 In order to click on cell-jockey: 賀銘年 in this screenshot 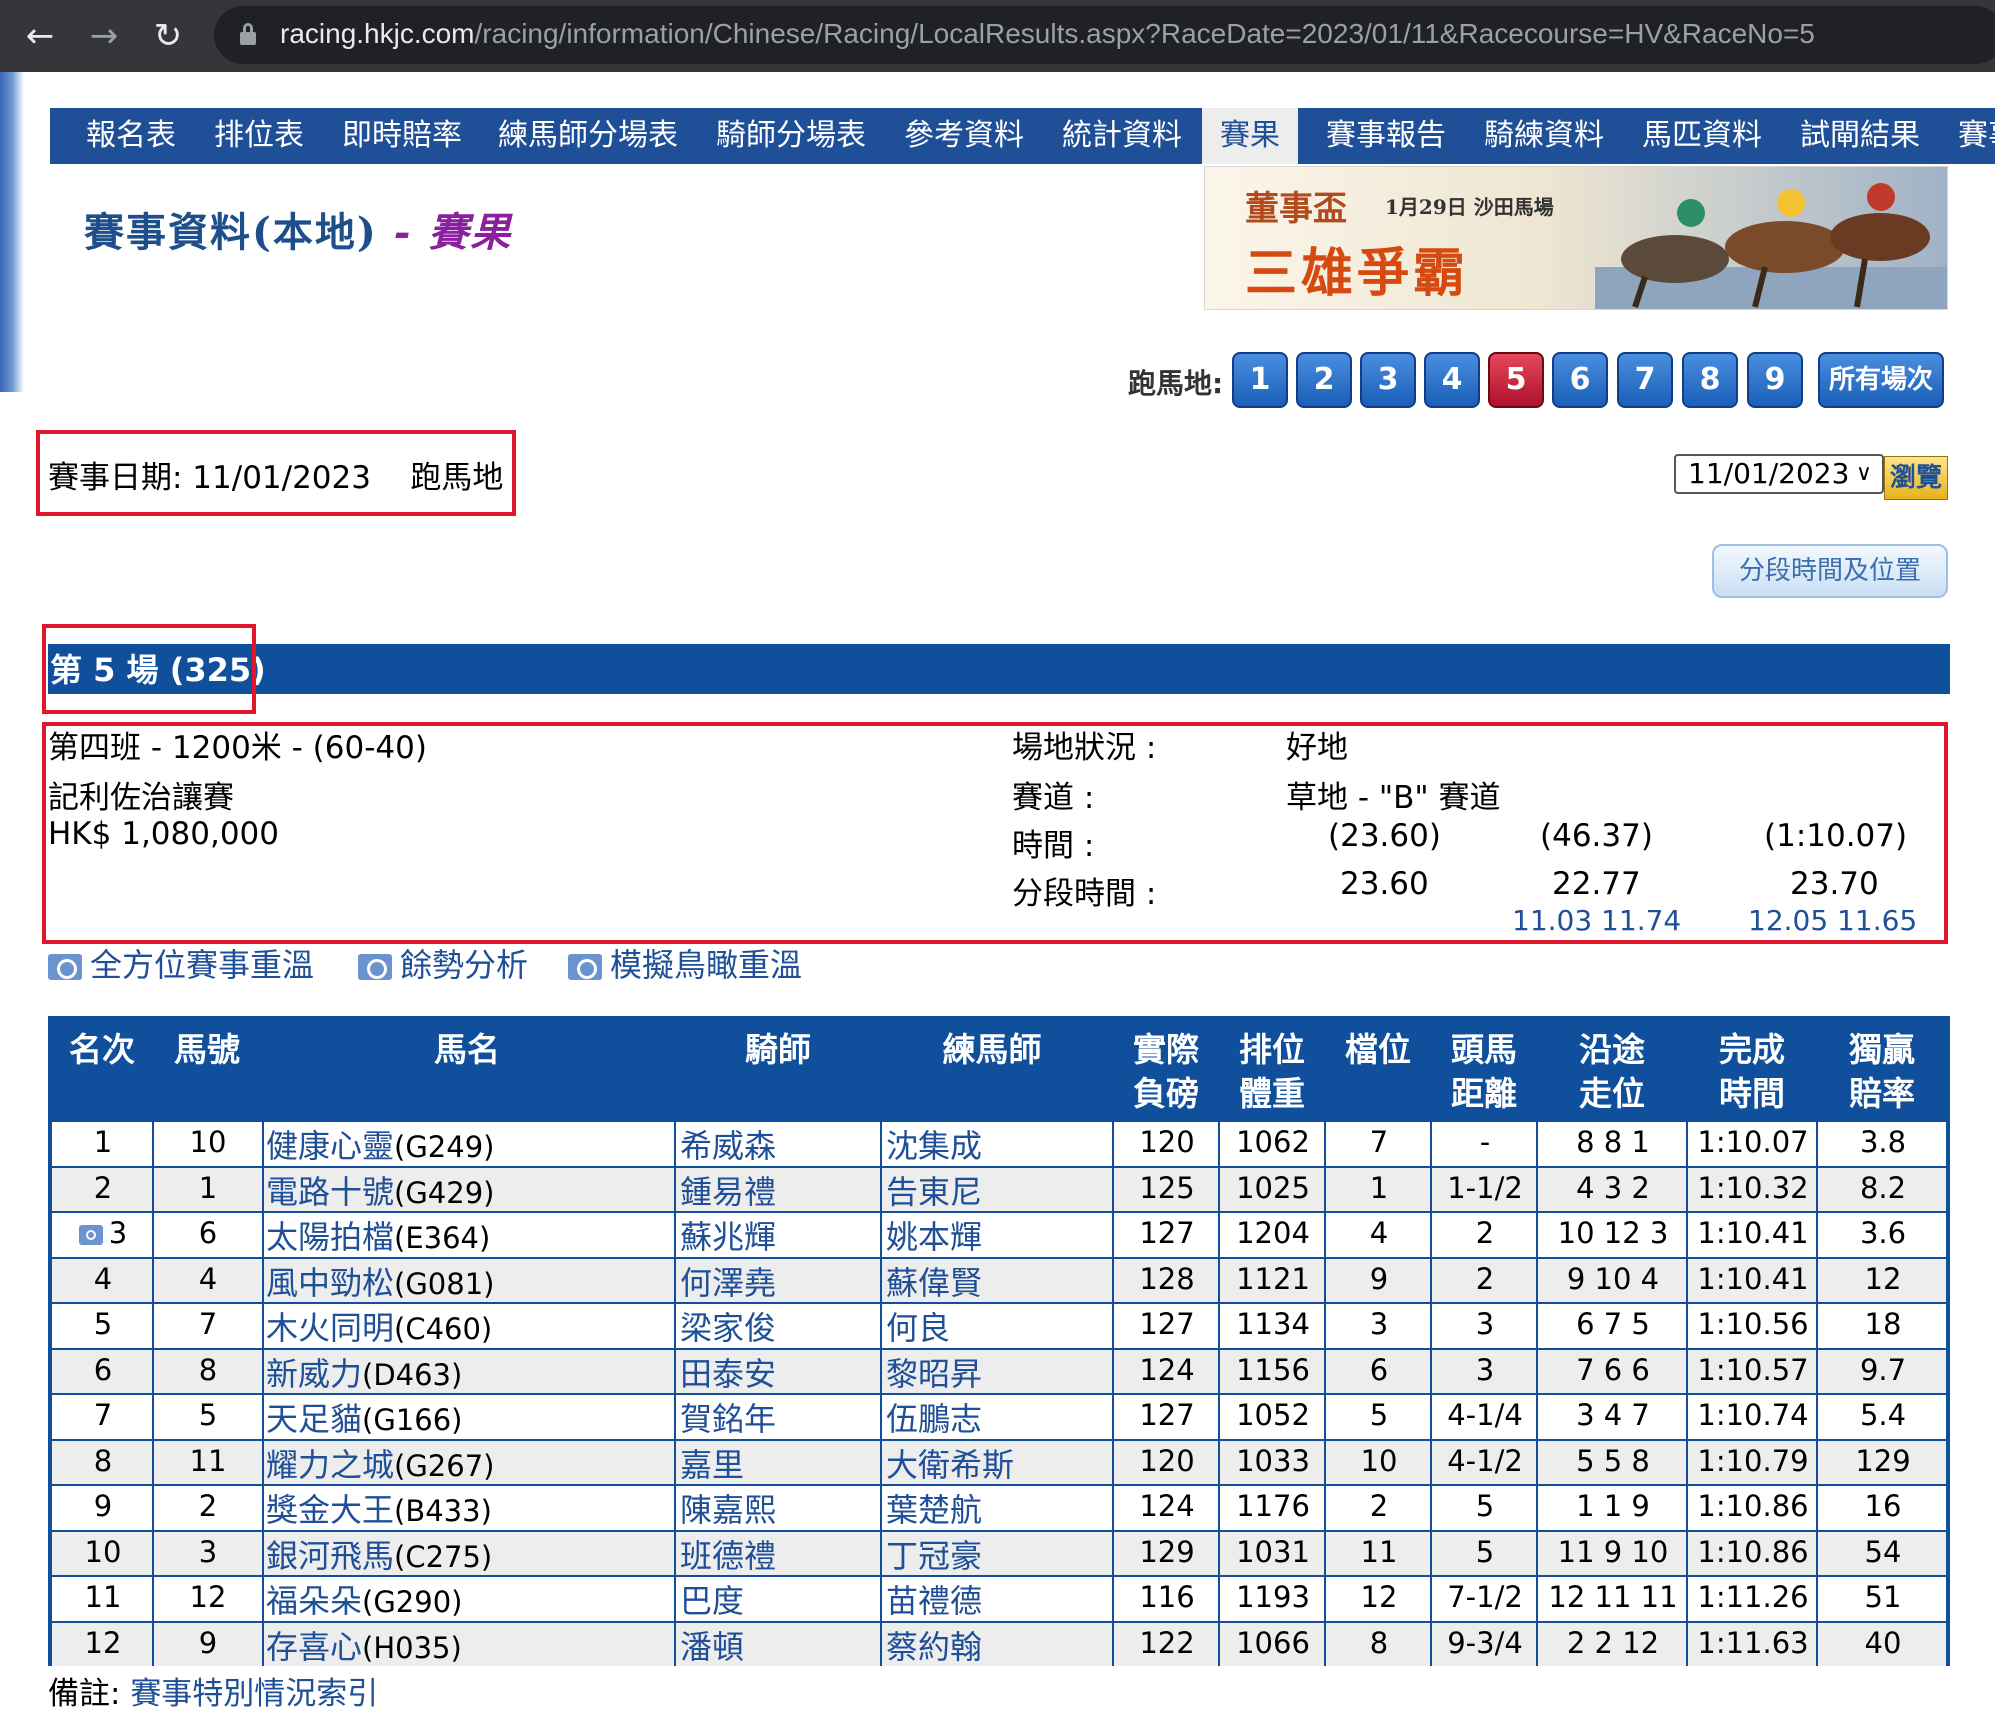, I will do `click(779, 1417)`.